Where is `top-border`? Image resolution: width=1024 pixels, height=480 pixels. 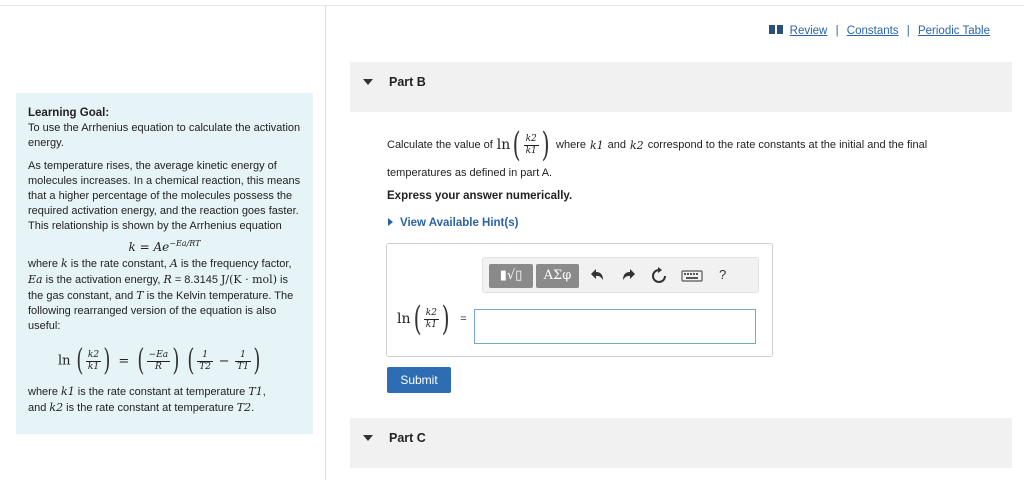
top-border is located at coordinates (512, 5).